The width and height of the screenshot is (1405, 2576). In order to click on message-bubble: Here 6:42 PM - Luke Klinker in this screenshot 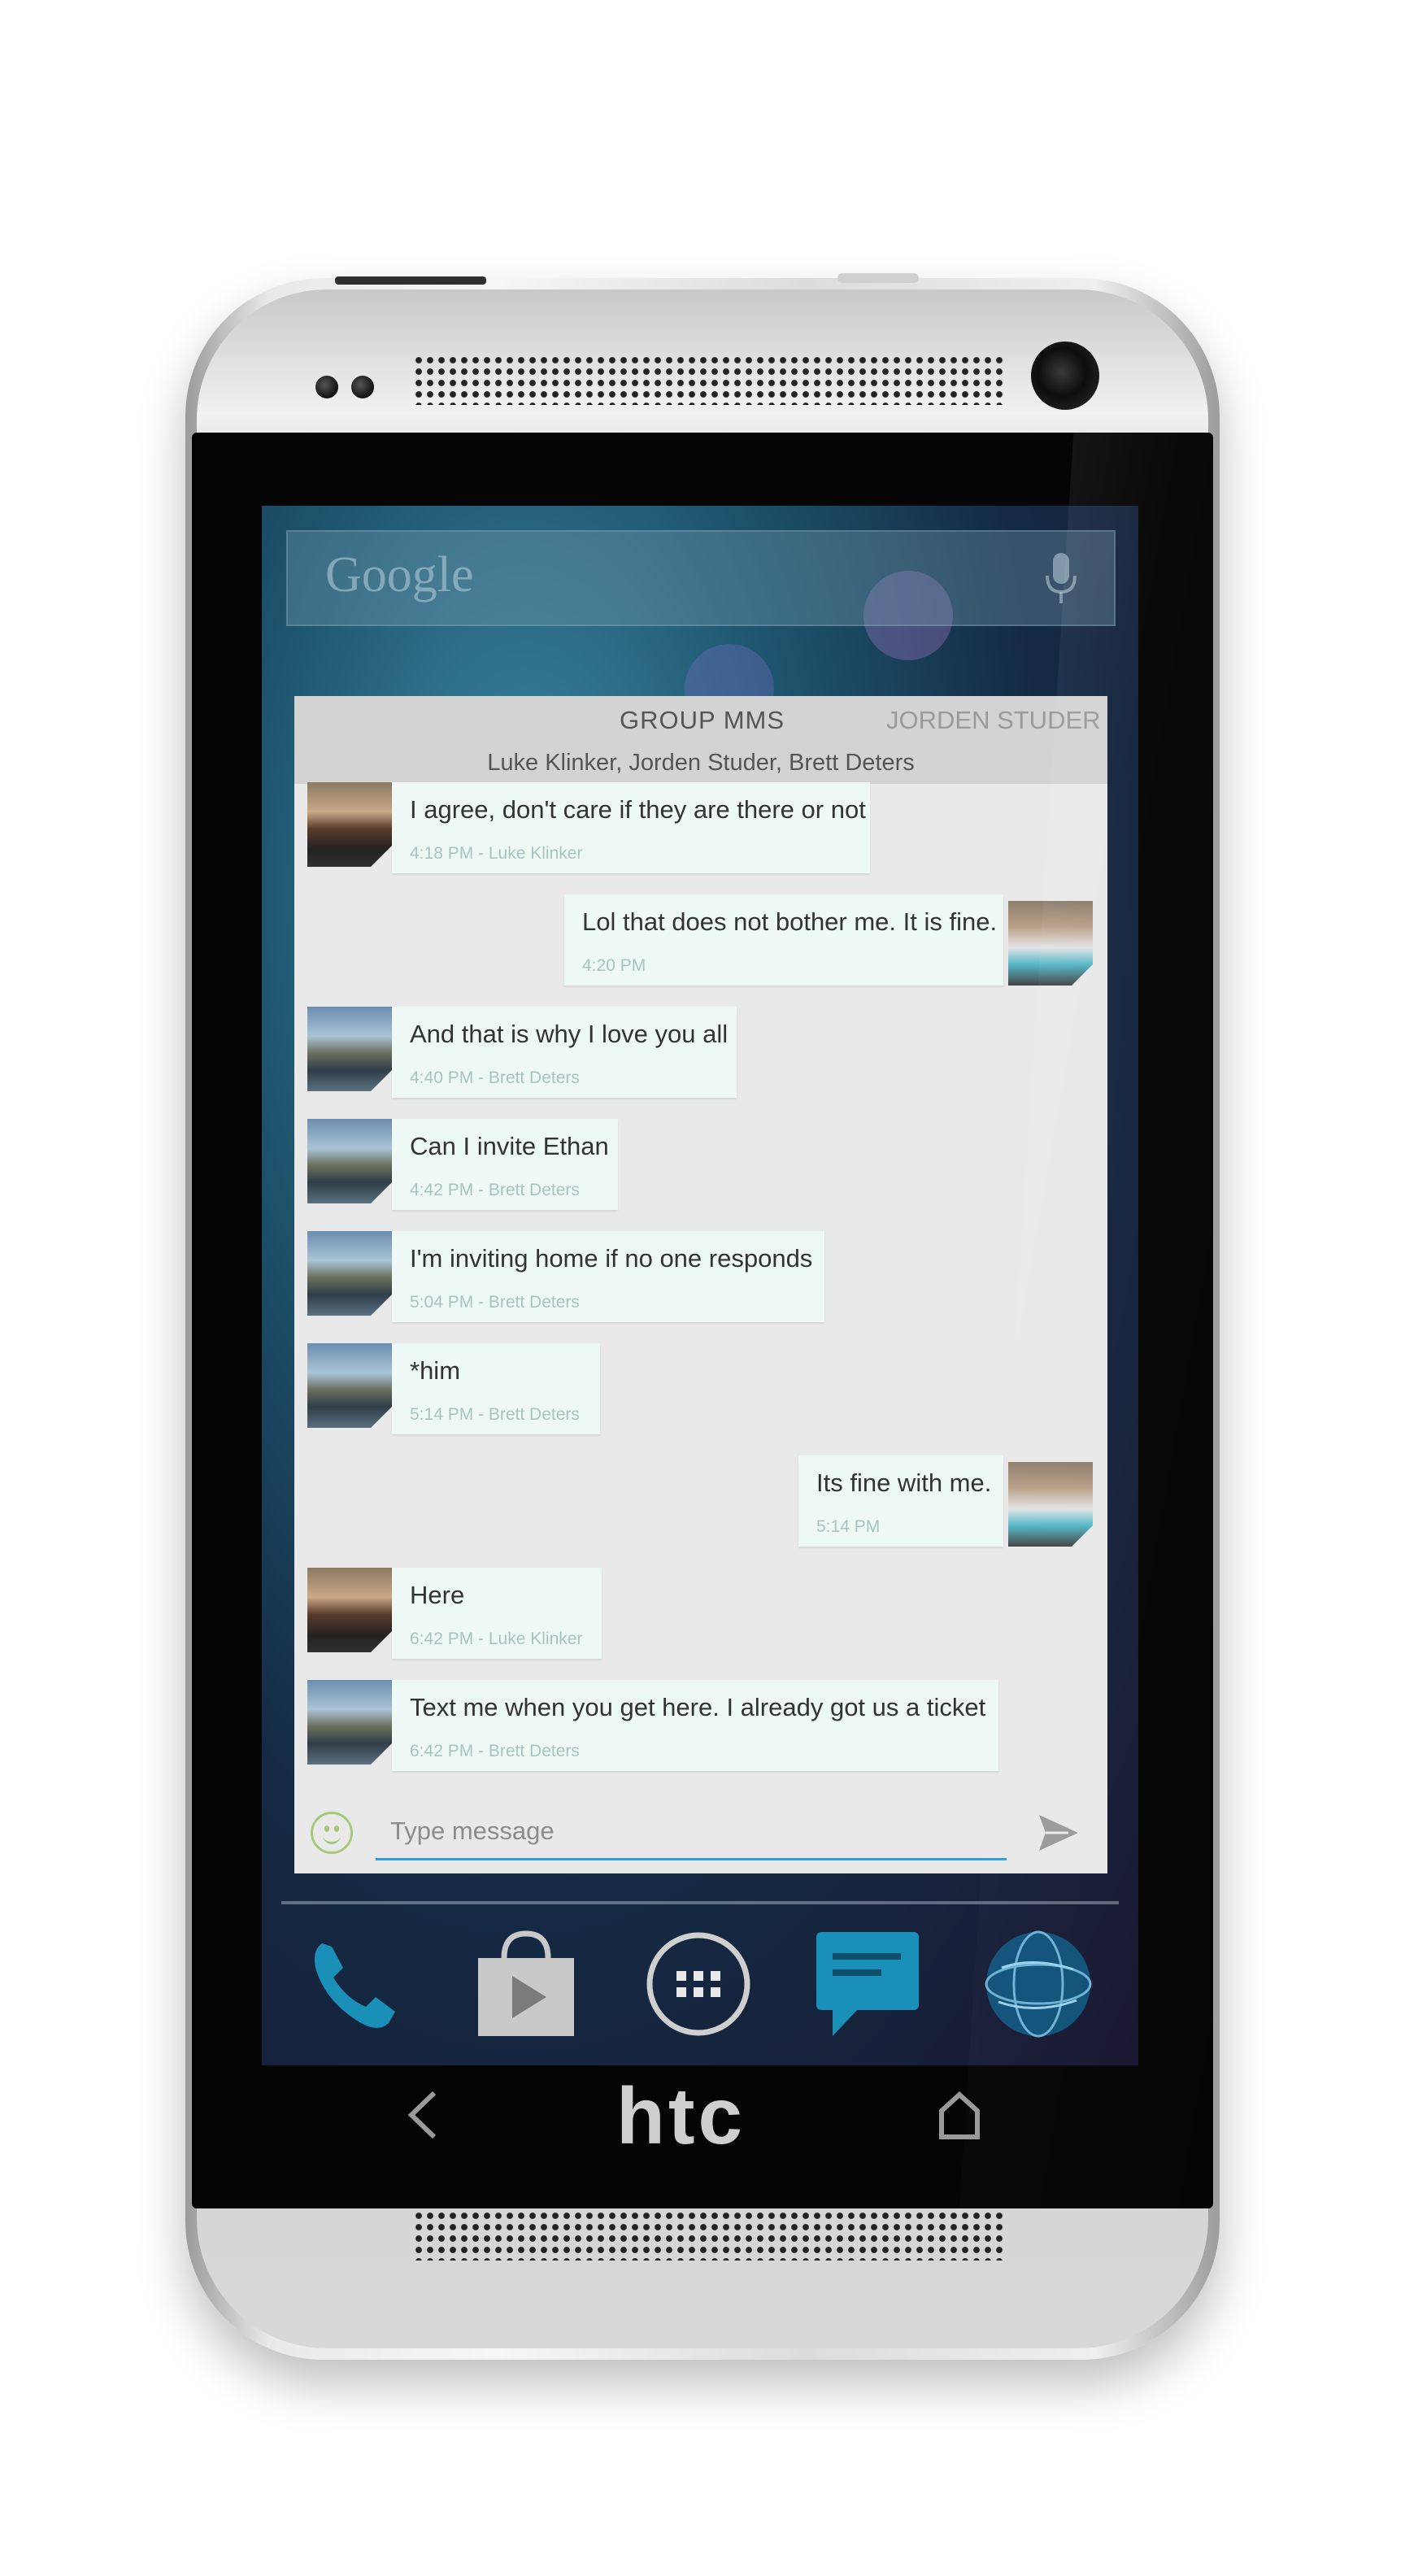, I will do `click(497, 1614)`.